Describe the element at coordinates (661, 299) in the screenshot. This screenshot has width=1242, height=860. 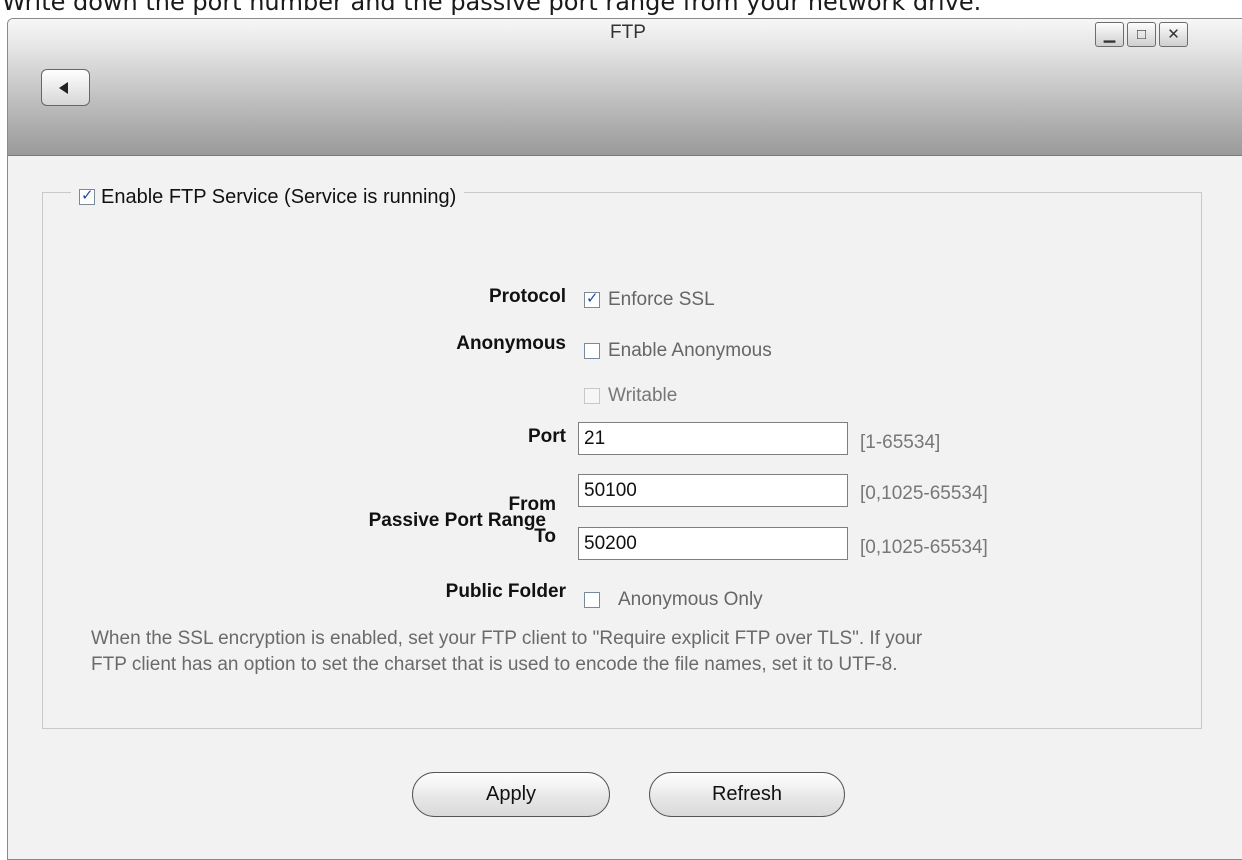
I see `enforce-ssl-label: Enforce SSL` at that location.